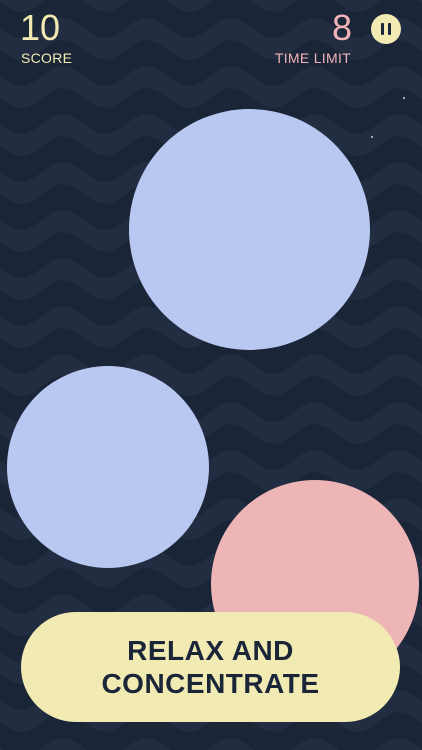  Describe the element at coordinates (47, 58) in the screenshot. I see `score-label: SCORE` at that location.